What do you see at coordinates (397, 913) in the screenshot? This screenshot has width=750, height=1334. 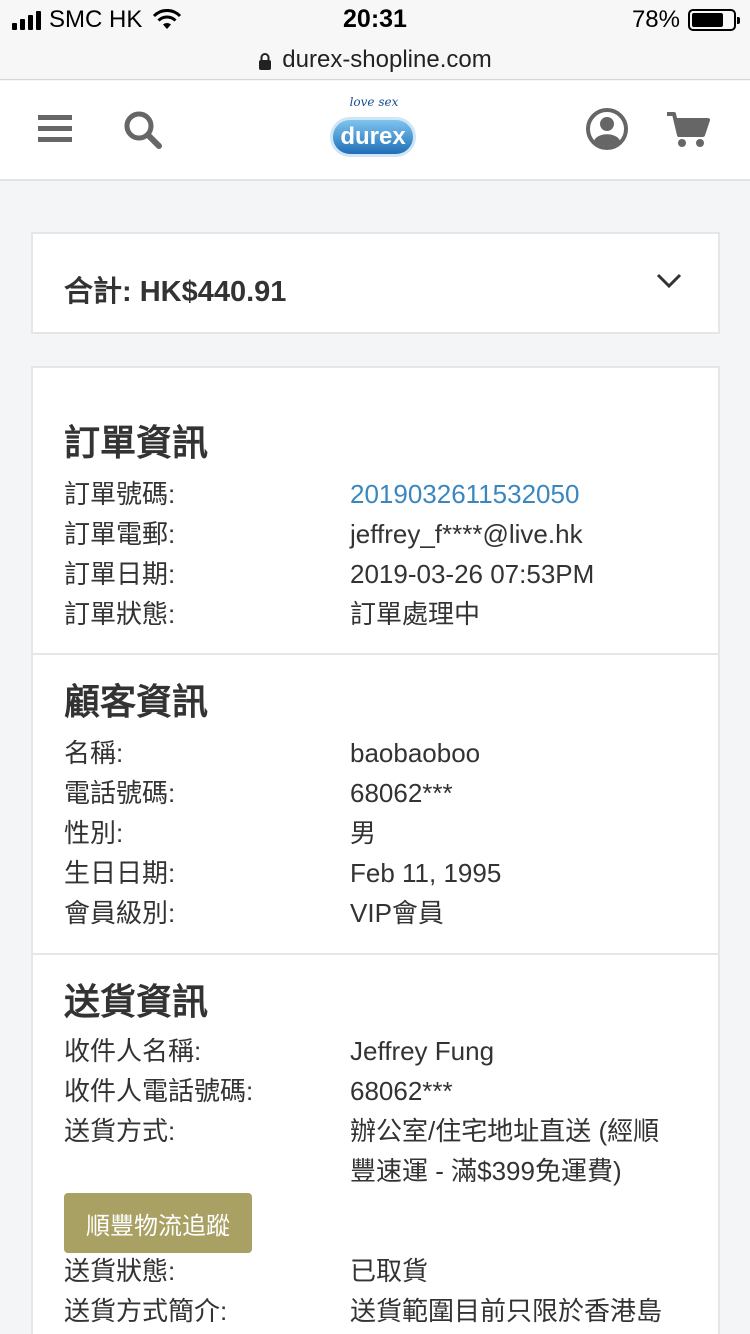 I see `membership-level-value: VIP會員` at bounding box center [397, 913].